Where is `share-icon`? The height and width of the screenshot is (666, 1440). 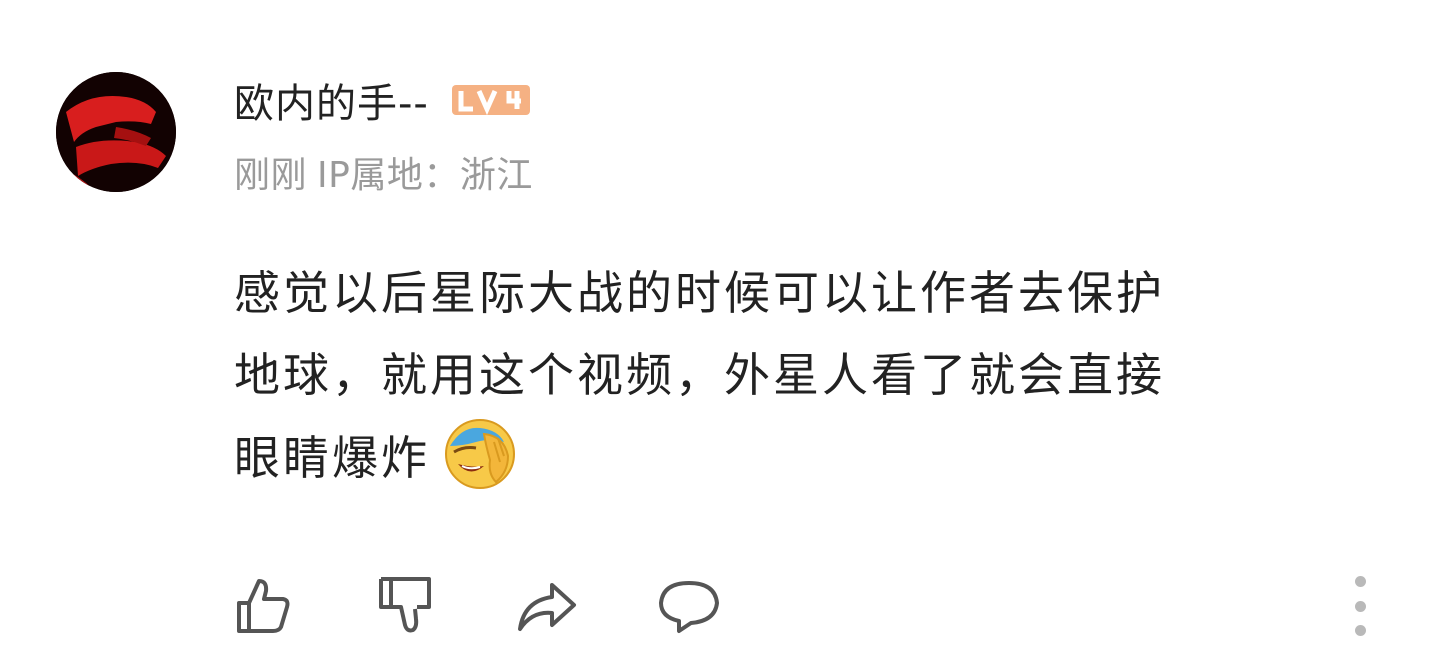
share-icon is located at coordinates (547, 607).